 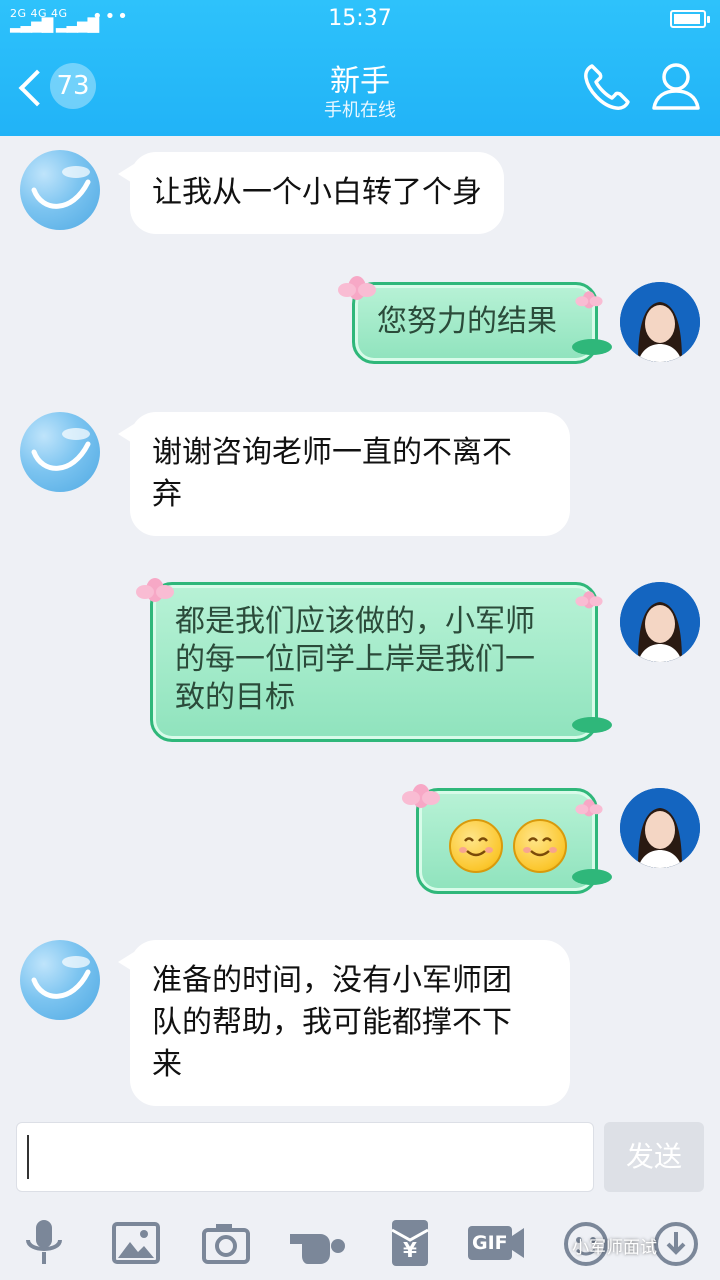 I want to click on message-text-line: 来, so click(x=167, y=1064).